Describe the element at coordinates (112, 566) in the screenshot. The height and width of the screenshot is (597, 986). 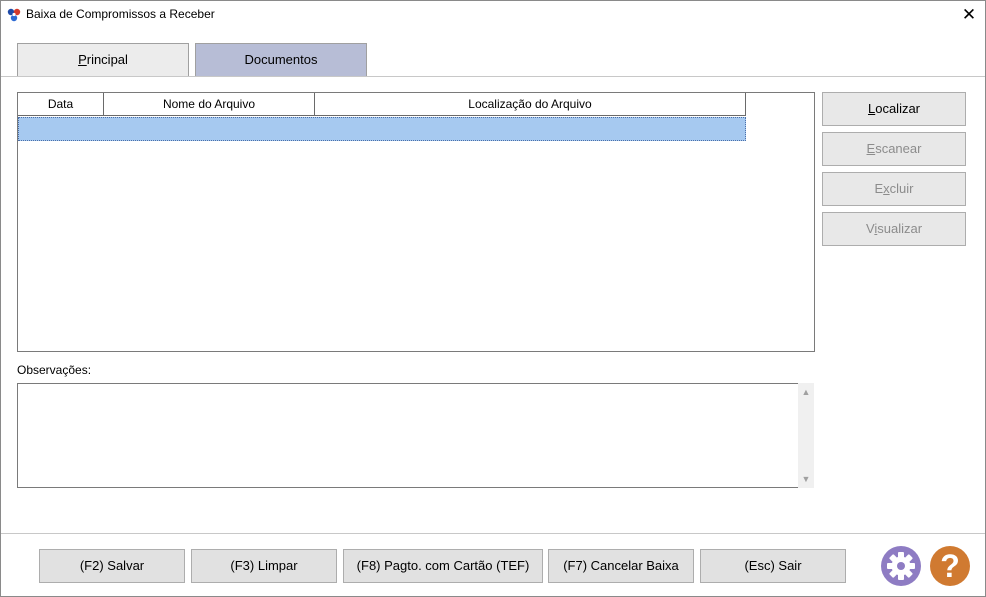
I see `salvar-button: (F2) Salvar` at that location.